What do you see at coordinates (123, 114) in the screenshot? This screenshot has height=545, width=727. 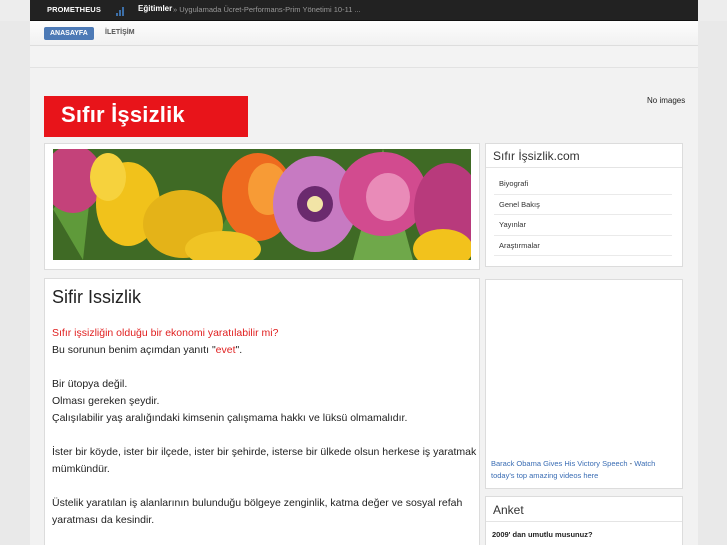 I see `logo-text: Sıfır İşsizlik` at bounding box center [123, 114].